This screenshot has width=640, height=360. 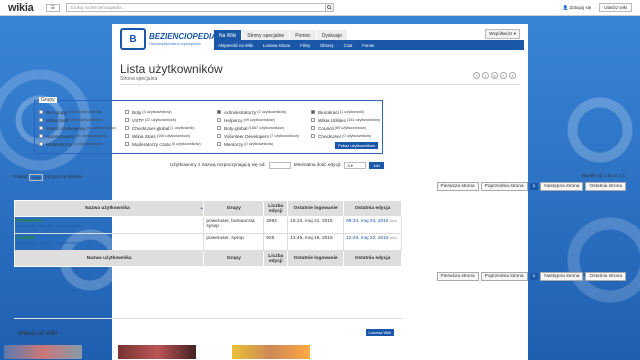 I want to click on user-last-edit: 12:49, maj 22, 2015, so click(x=367, y=238).